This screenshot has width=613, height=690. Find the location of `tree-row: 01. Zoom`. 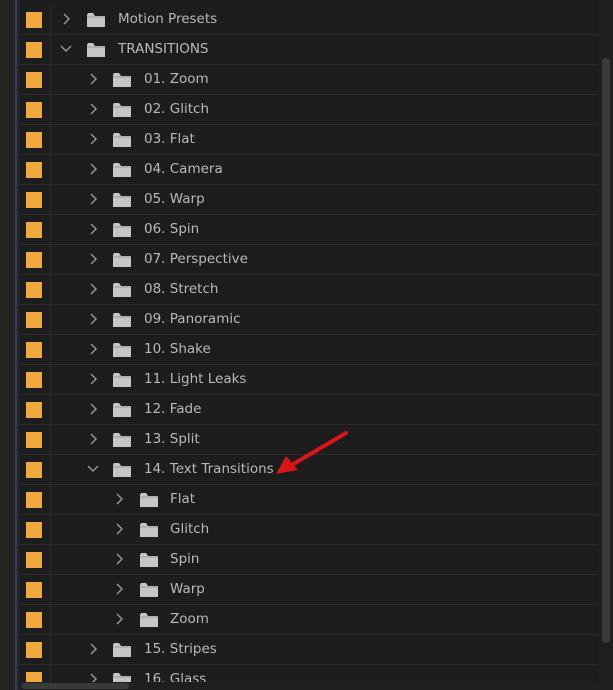

tree-row: 01. Zoom is located at coordinates (309, 80).